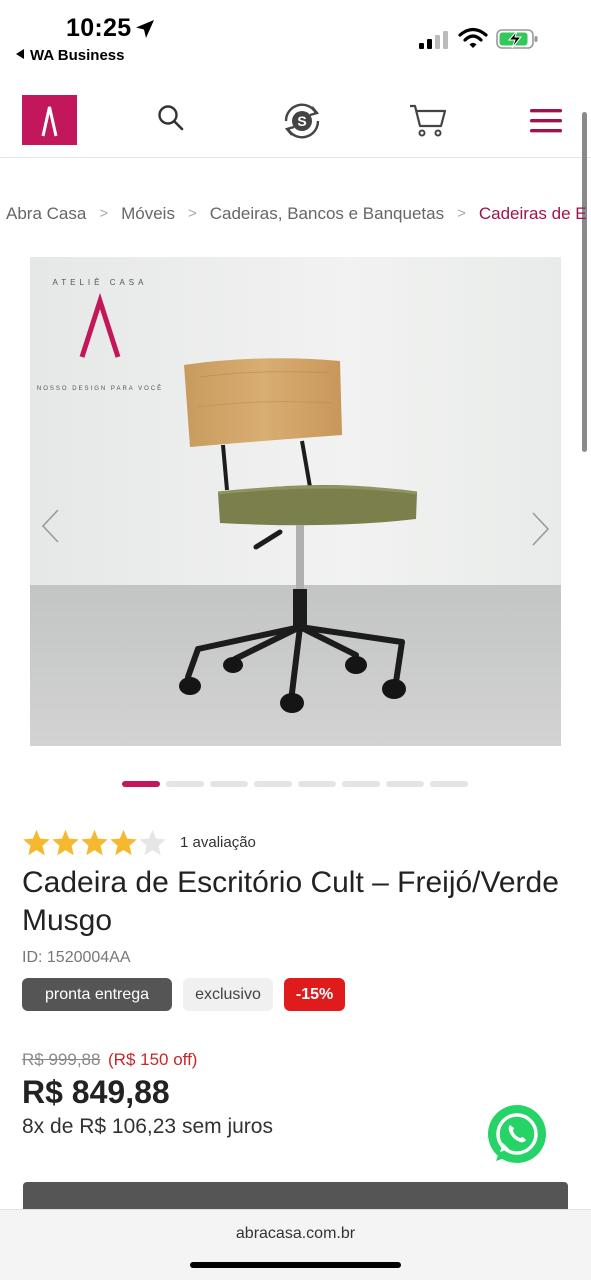 The width and height of the screenshot is (591, 1280). What do you see at coordinates (20, 54) in the screenshot?
I see `back-triangle-icon` at bounding box center [20, 54].